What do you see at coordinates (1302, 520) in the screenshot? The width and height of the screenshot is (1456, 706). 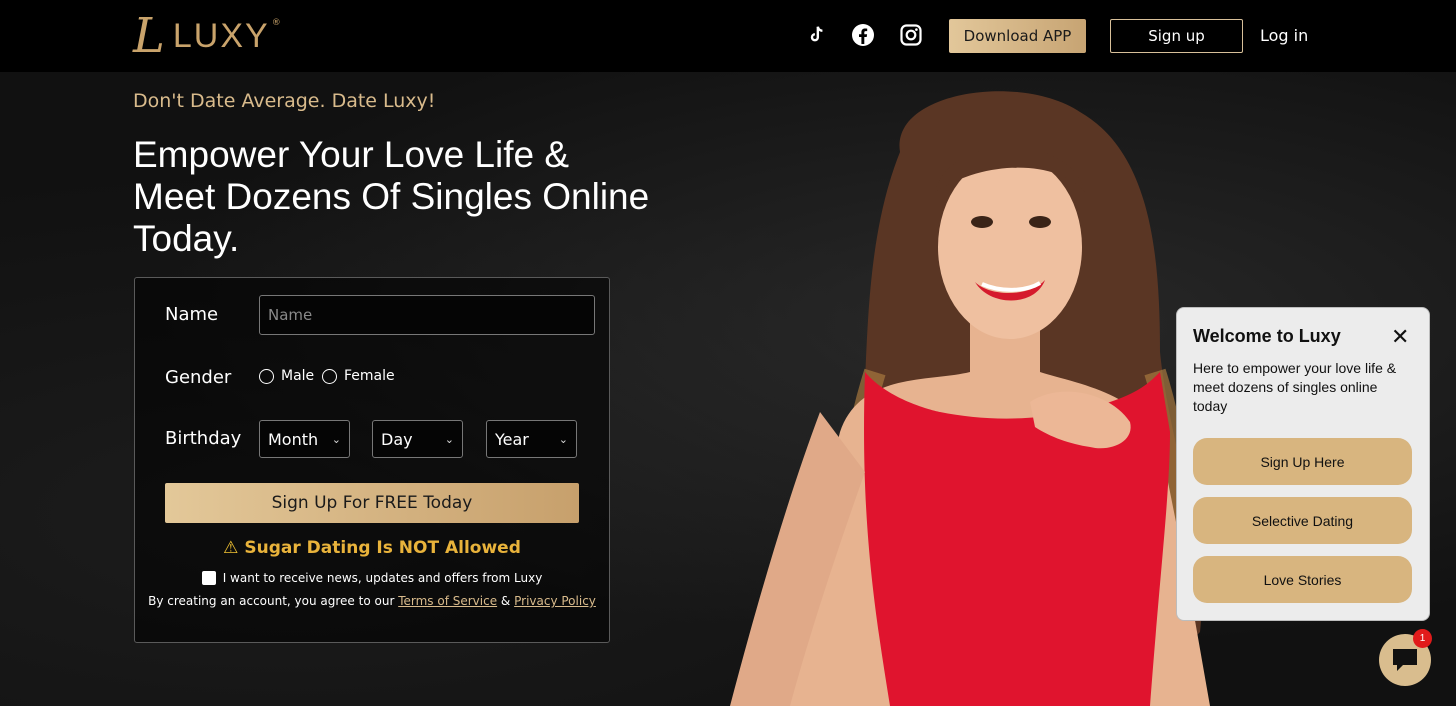 I see `chat-selective-dating-button: Selective Dating` at bounding box center [1302, 520].